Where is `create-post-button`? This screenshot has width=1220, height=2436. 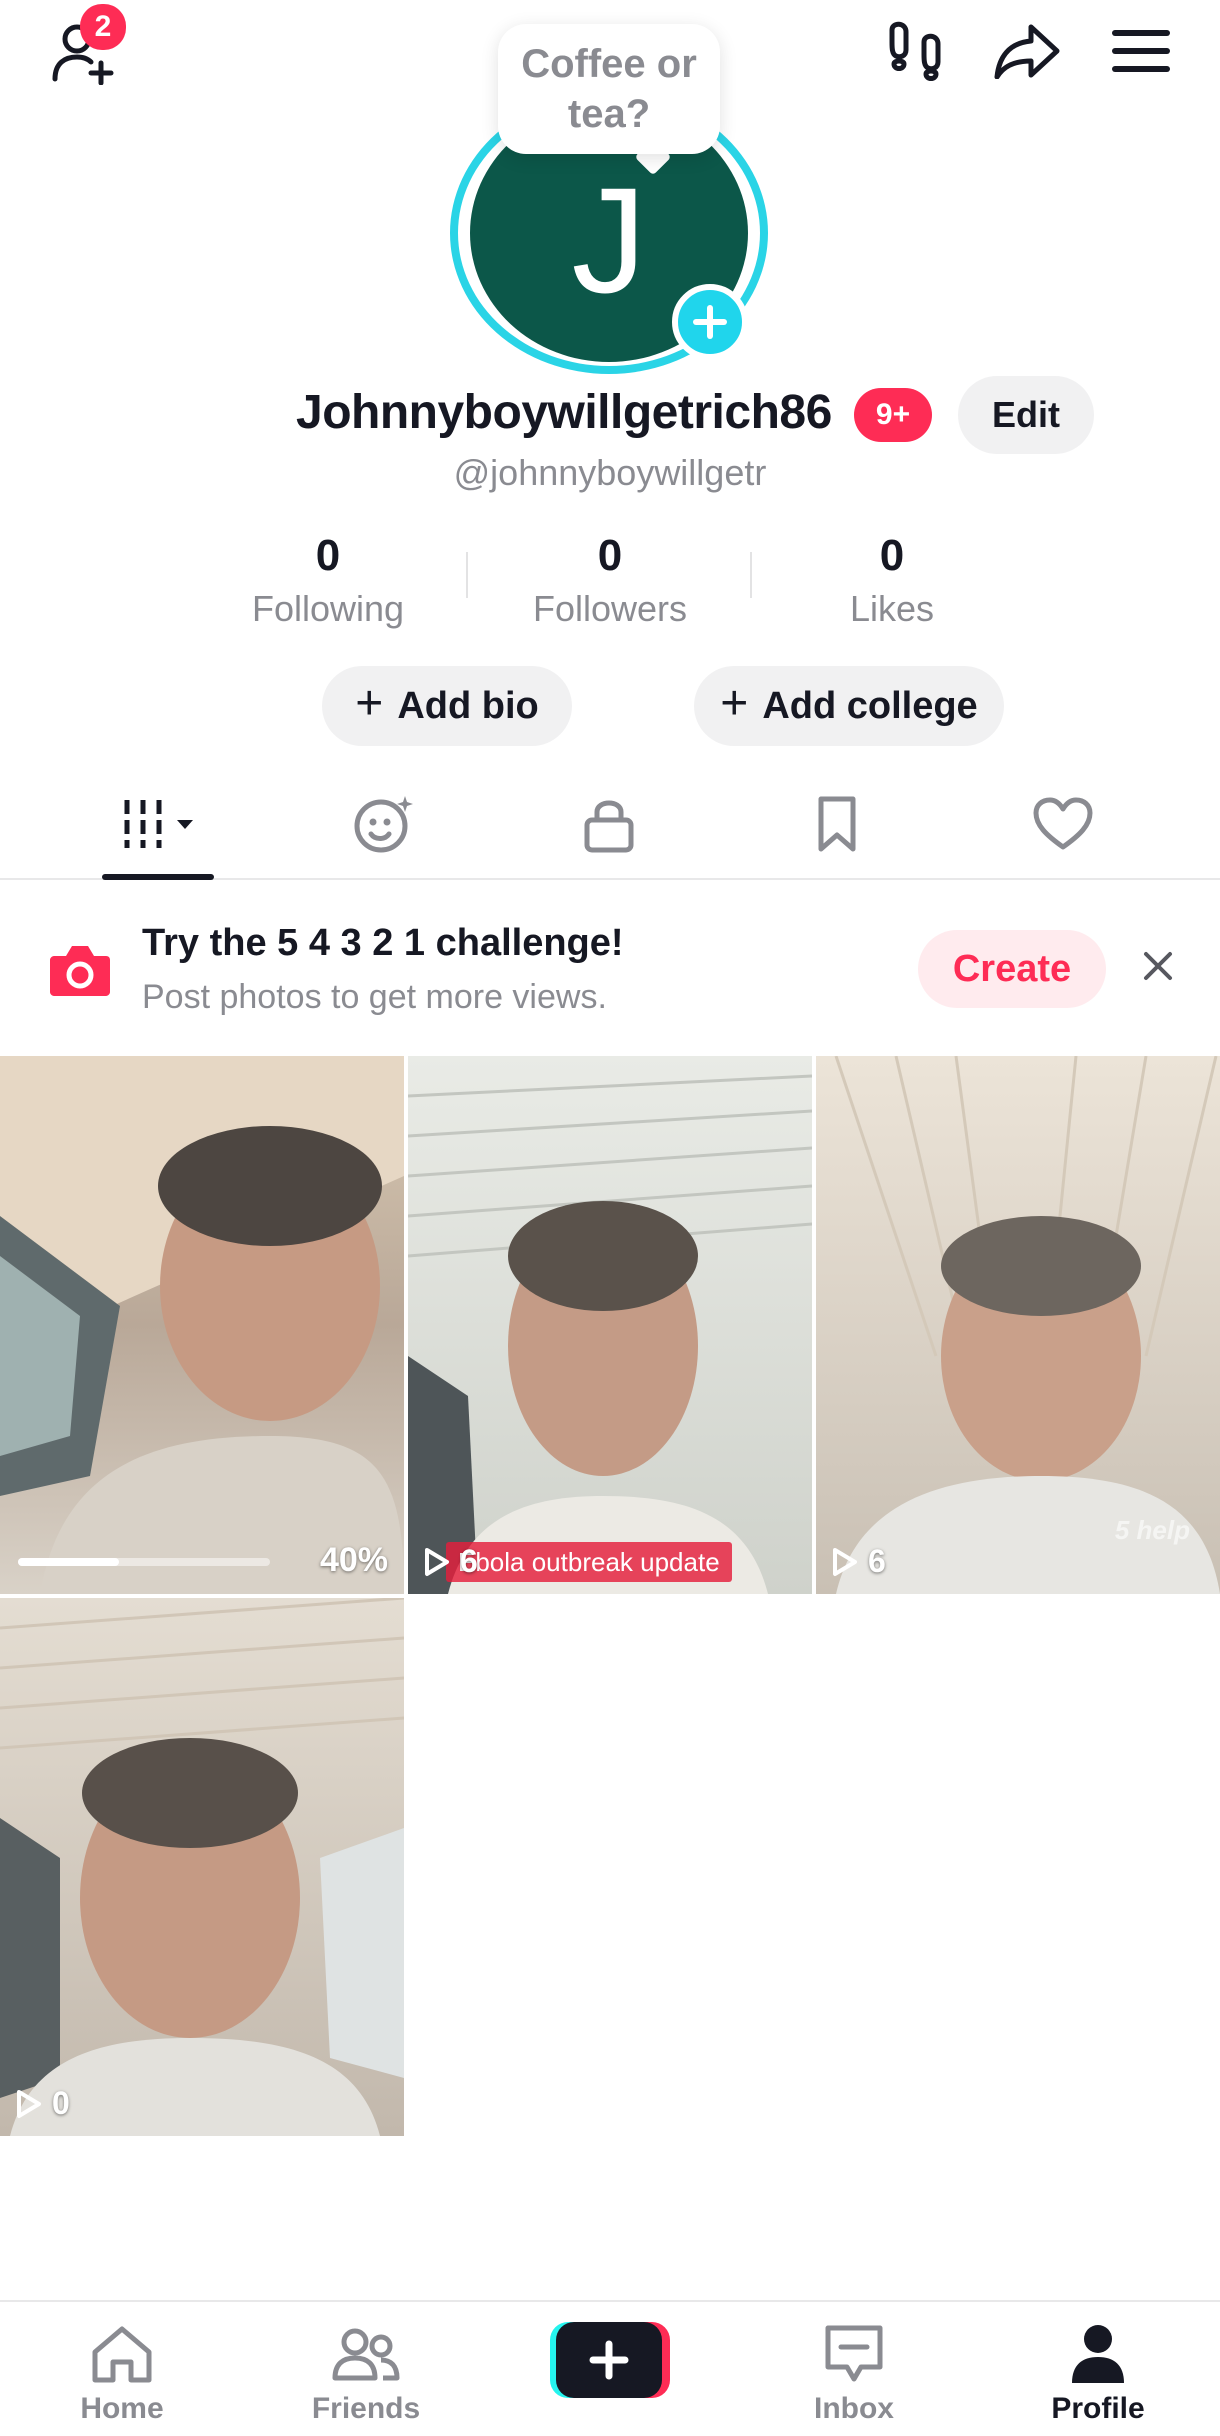
create-post-button is located at coordinates (610, 2360).